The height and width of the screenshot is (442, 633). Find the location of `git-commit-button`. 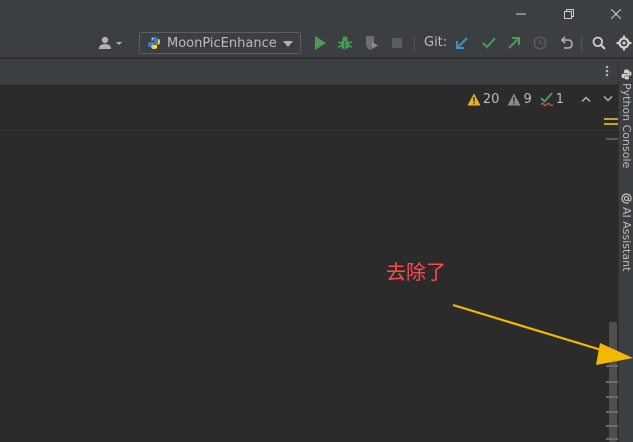

git-commit-button is located at coordinates (489, 43).